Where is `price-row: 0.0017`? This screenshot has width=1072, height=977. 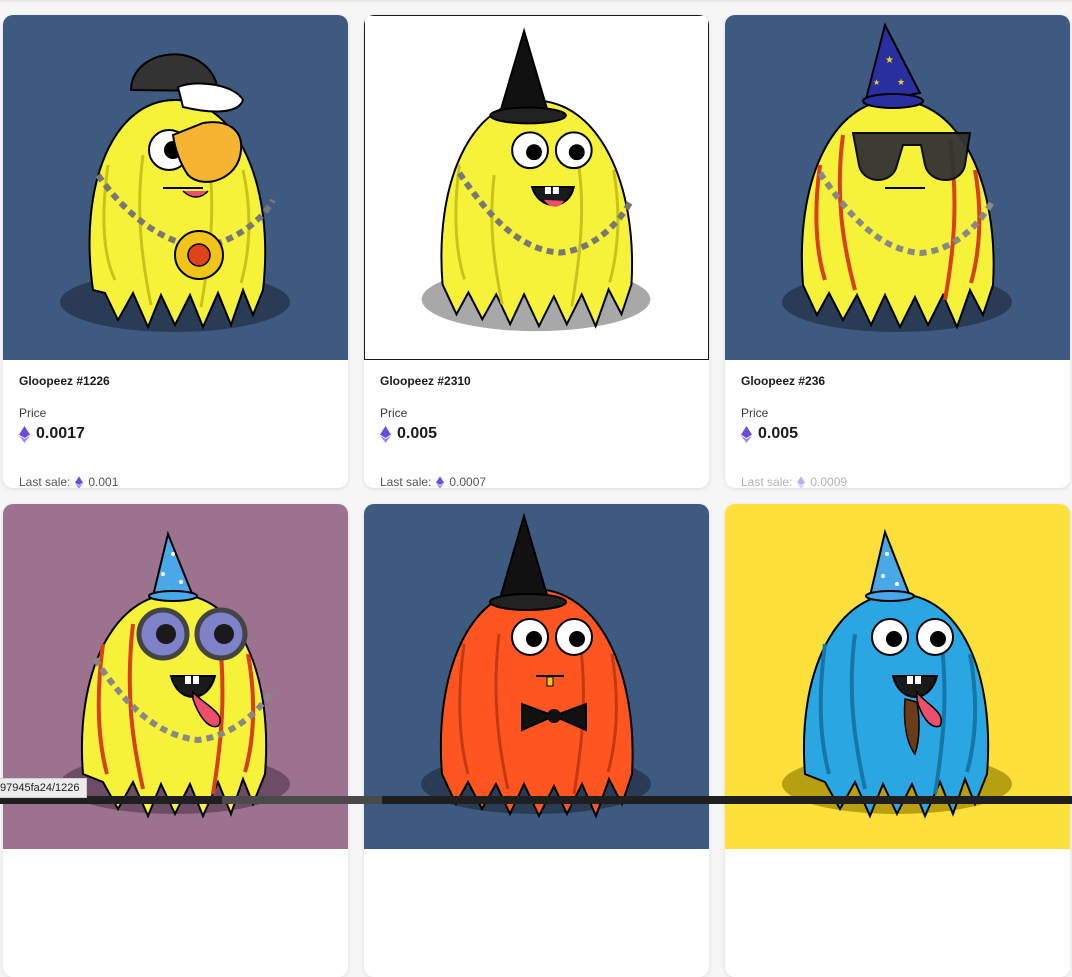
price-row: 0.0017 is located at coordinates (52, 434).